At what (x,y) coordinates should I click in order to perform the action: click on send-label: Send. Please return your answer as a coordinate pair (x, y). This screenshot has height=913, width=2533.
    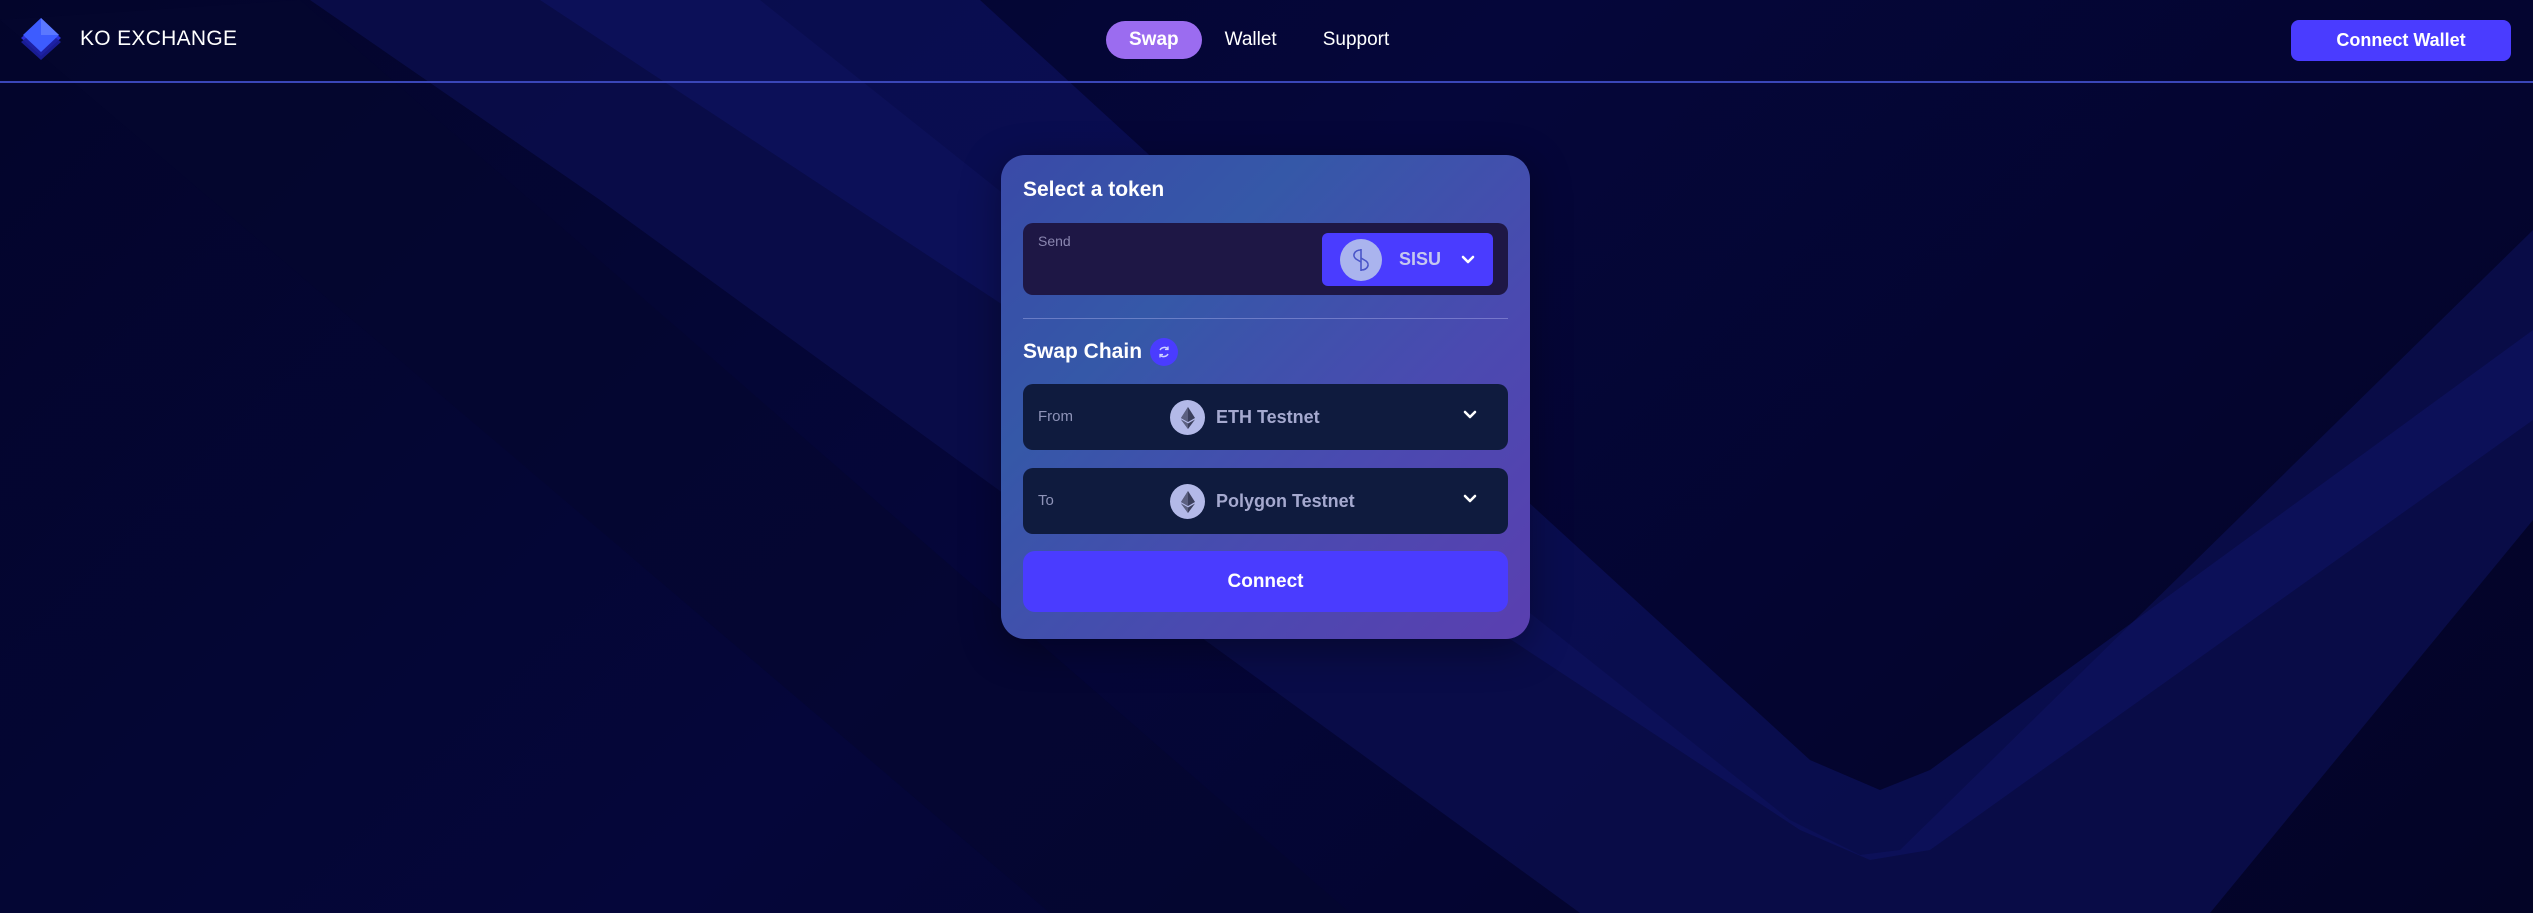
    Looking at the image, I should click on (1054, 241).